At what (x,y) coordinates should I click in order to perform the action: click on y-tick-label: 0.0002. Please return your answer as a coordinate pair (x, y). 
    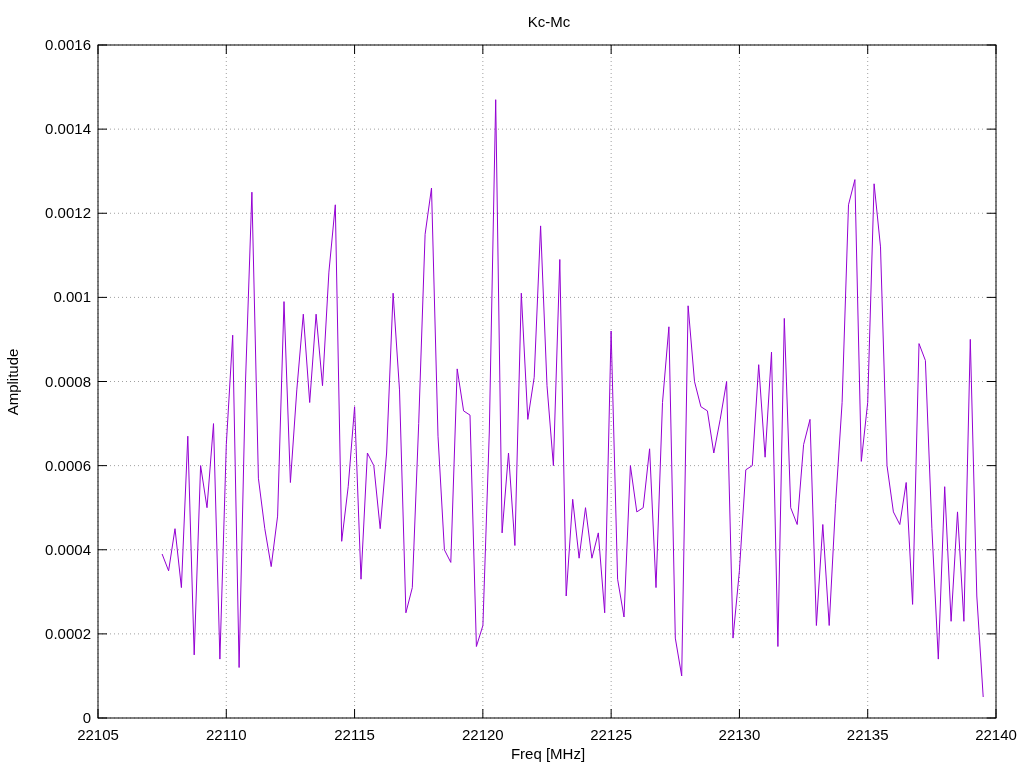
    Looking at the image, I should click on (68, 633).